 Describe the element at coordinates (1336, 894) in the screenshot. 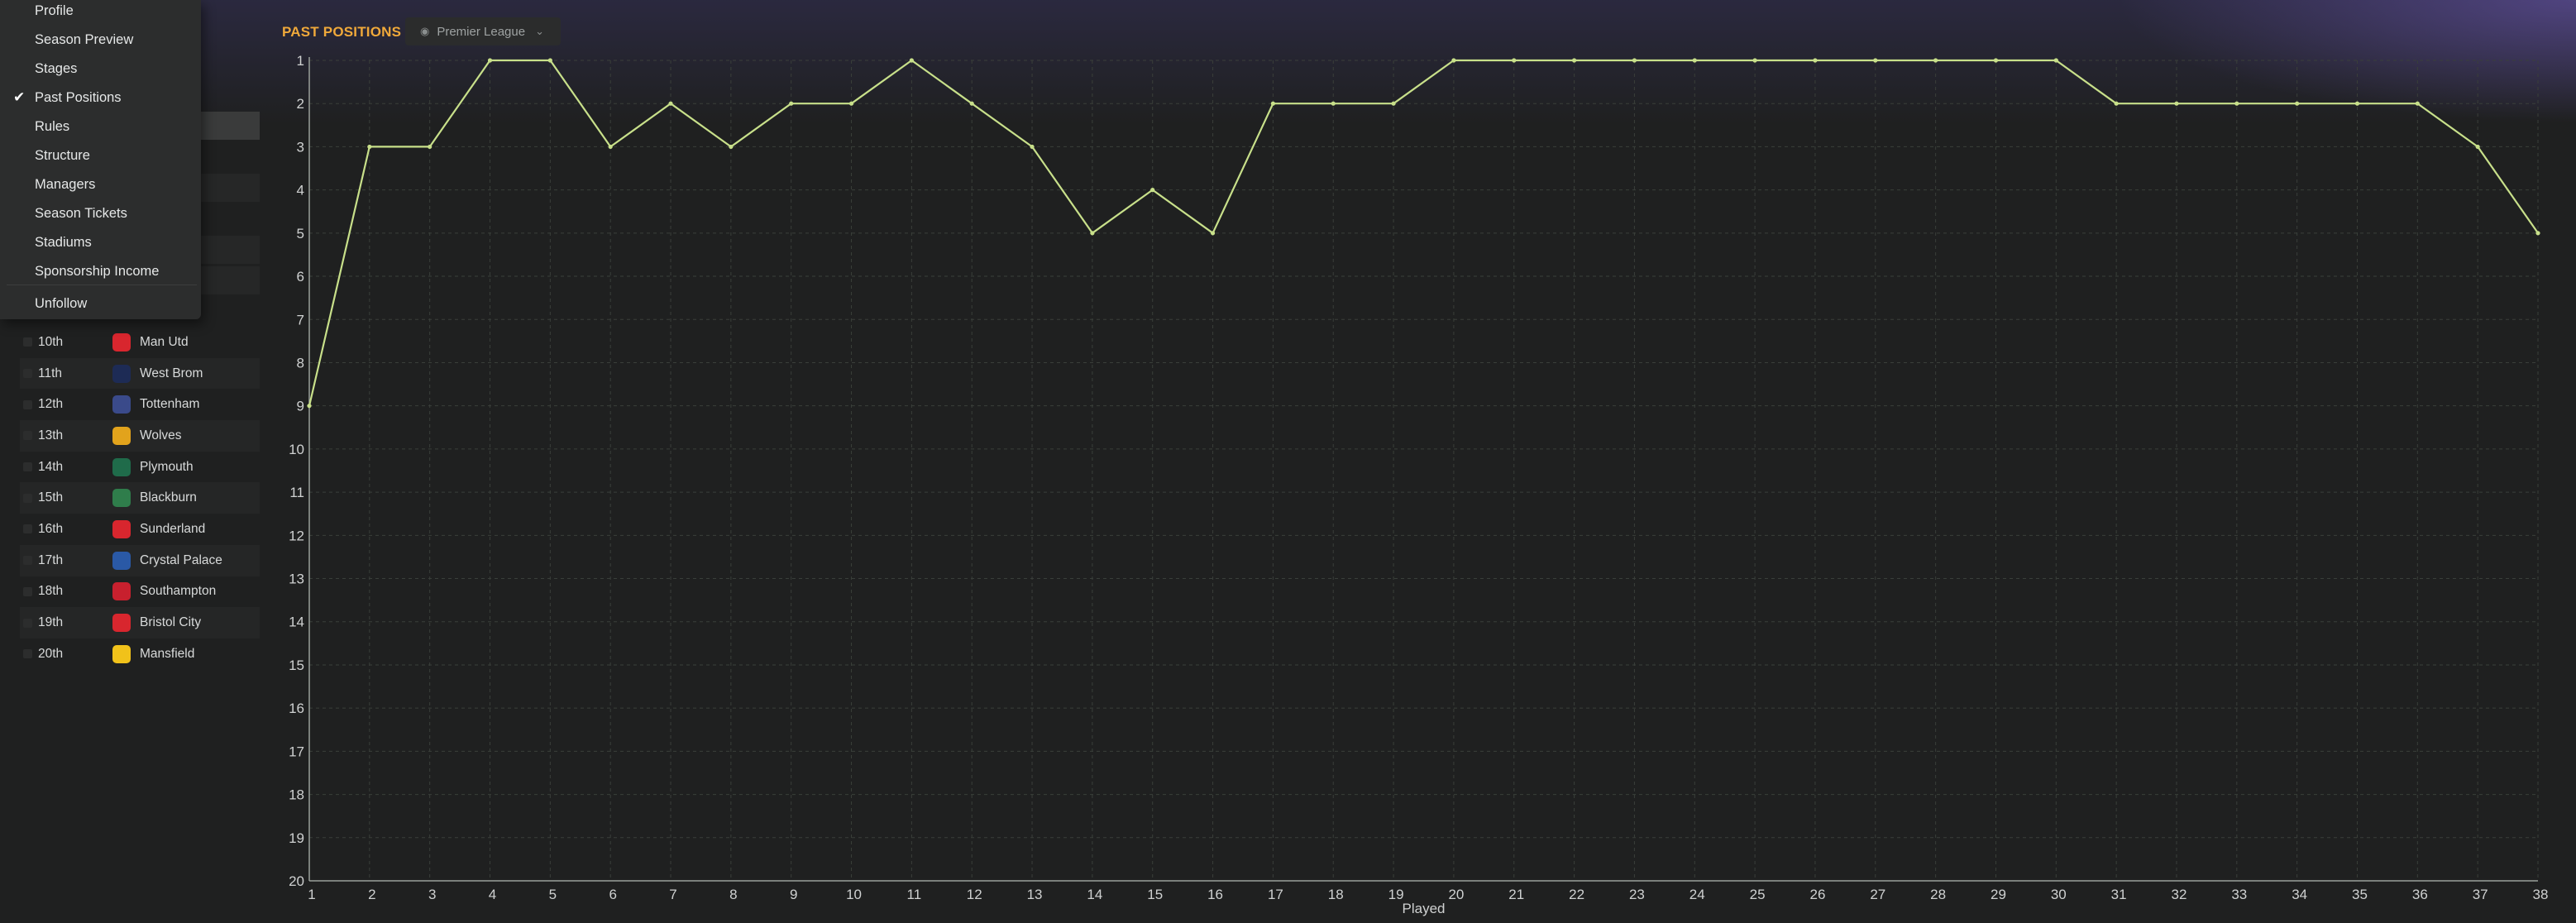

I see `x-tick-label: 18` at that location.